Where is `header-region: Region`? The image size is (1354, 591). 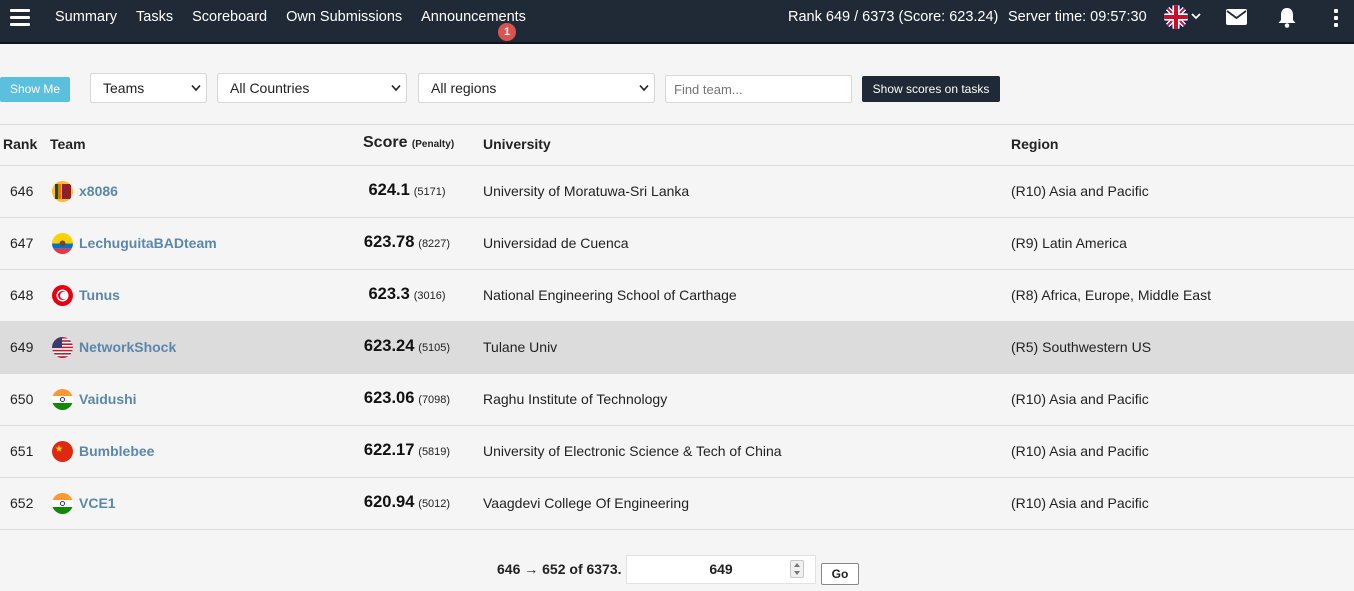 header-region: Region is located at coordinates (1034, 144).